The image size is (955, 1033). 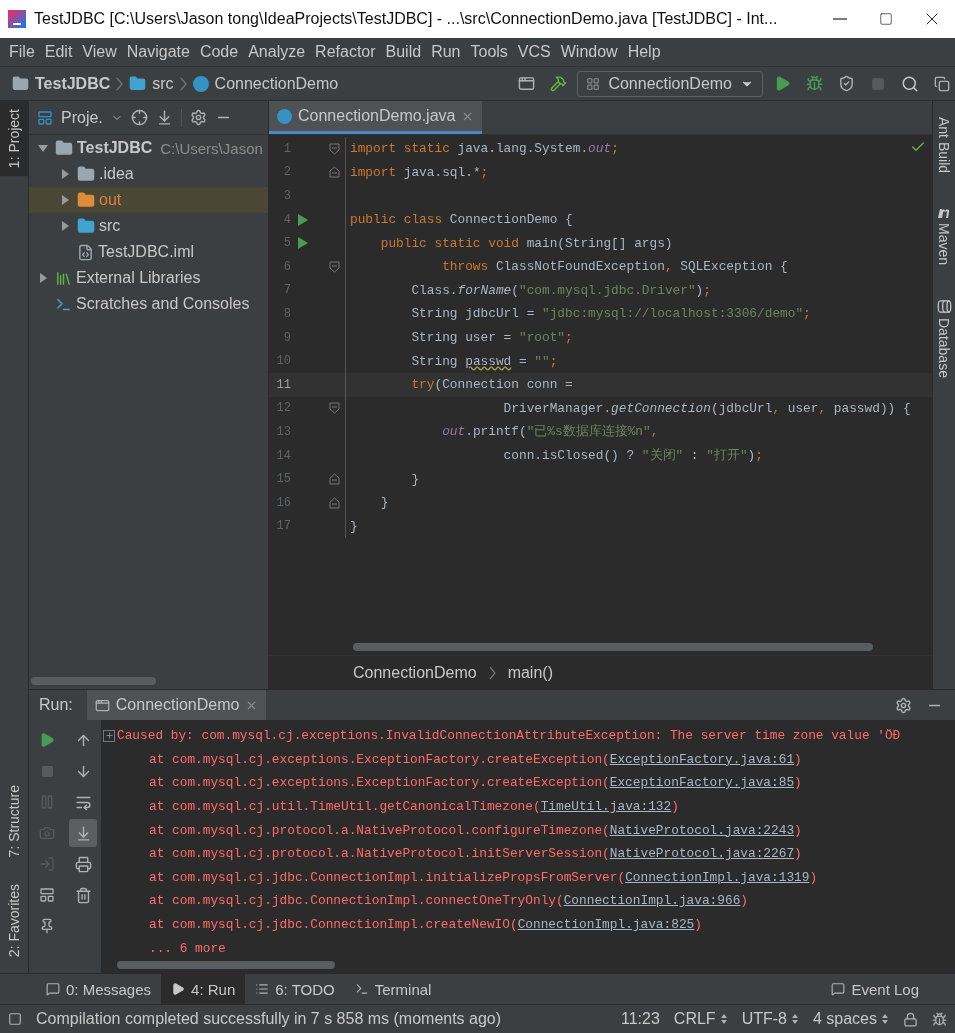 I want to click on messages-icon, so click(x=53, y=989).